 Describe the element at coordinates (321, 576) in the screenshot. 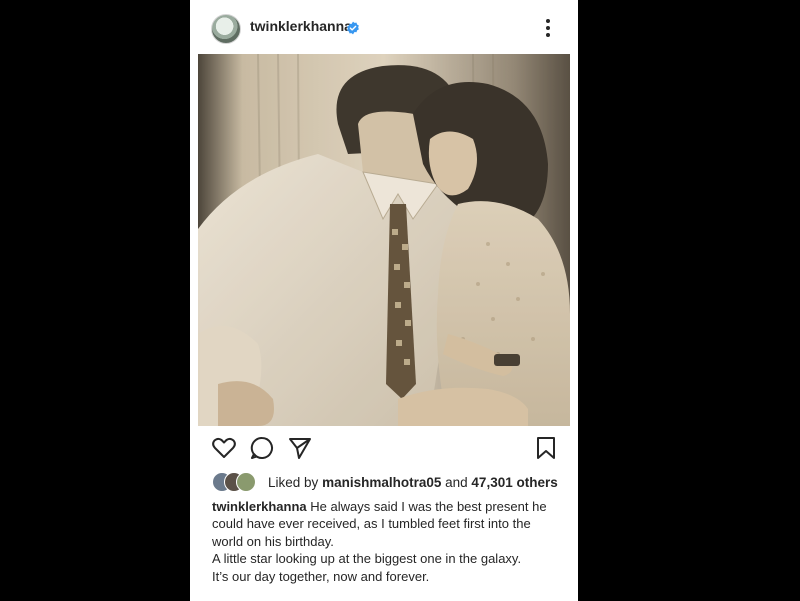

I see `caption-text-3: It’s our day together, now and forever.` at that location.